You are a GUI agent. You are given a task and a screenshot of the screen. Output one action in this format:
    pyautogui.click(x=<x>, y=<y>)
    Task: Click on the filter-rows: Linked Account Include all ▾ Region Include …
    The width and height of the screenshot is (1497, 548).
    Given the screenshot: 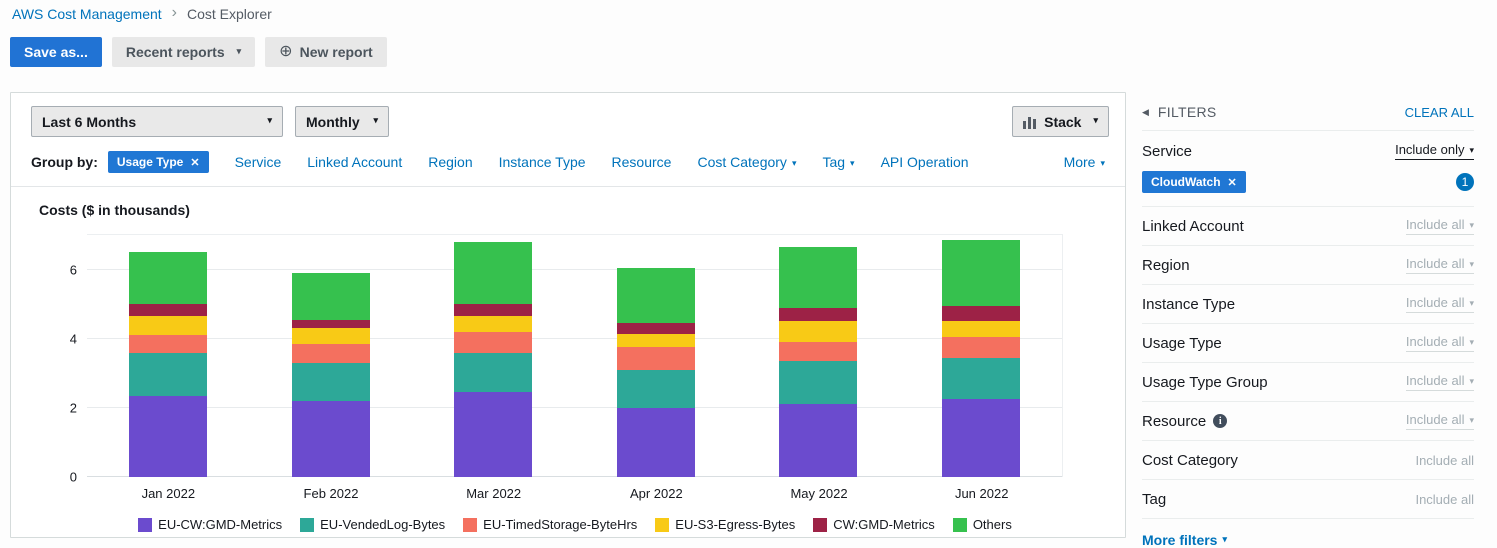 What is the action you would take?
    pyautogui.click(x=1308, y=363)
    